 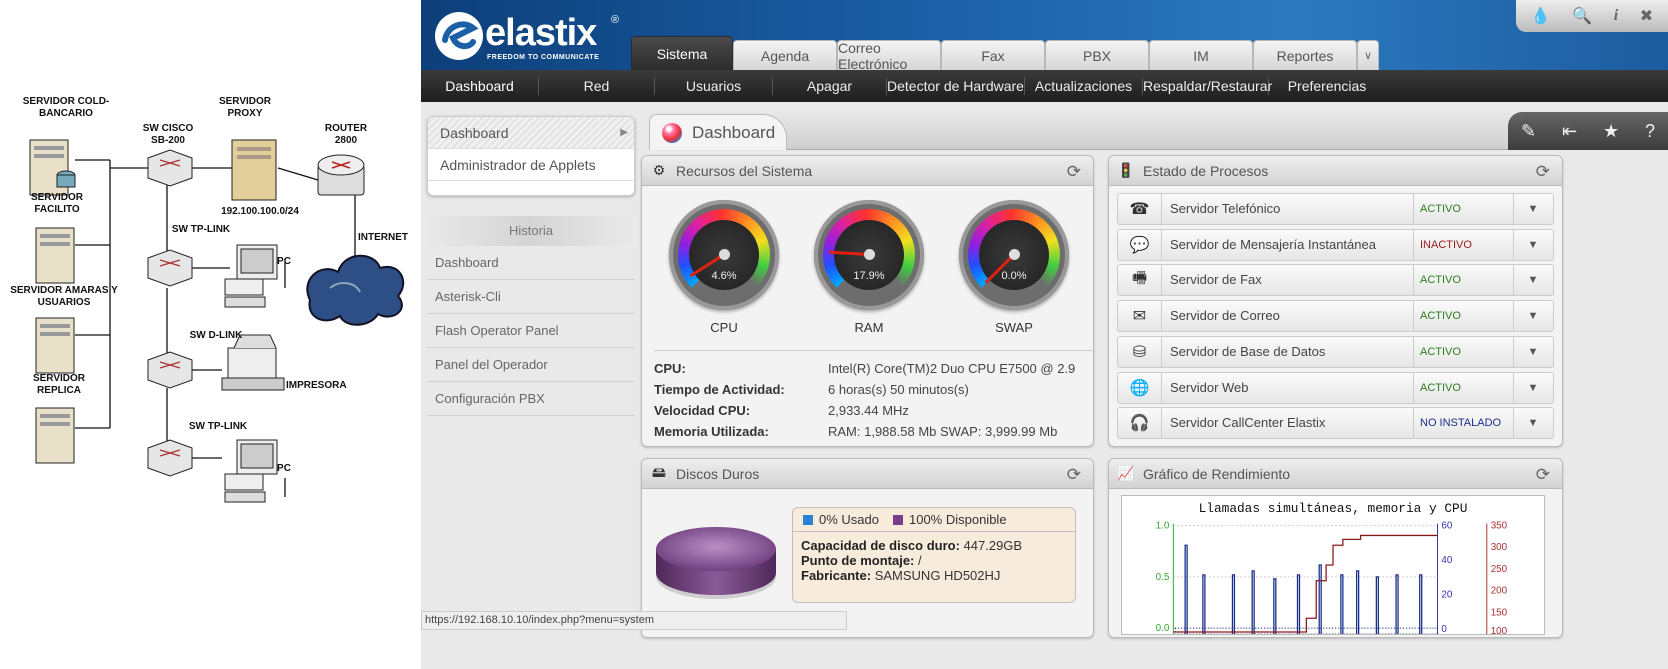 I want to click on process-row: ☎ Servidor Telefónico ACTIVO ▼, so click(x=1335, y=209).